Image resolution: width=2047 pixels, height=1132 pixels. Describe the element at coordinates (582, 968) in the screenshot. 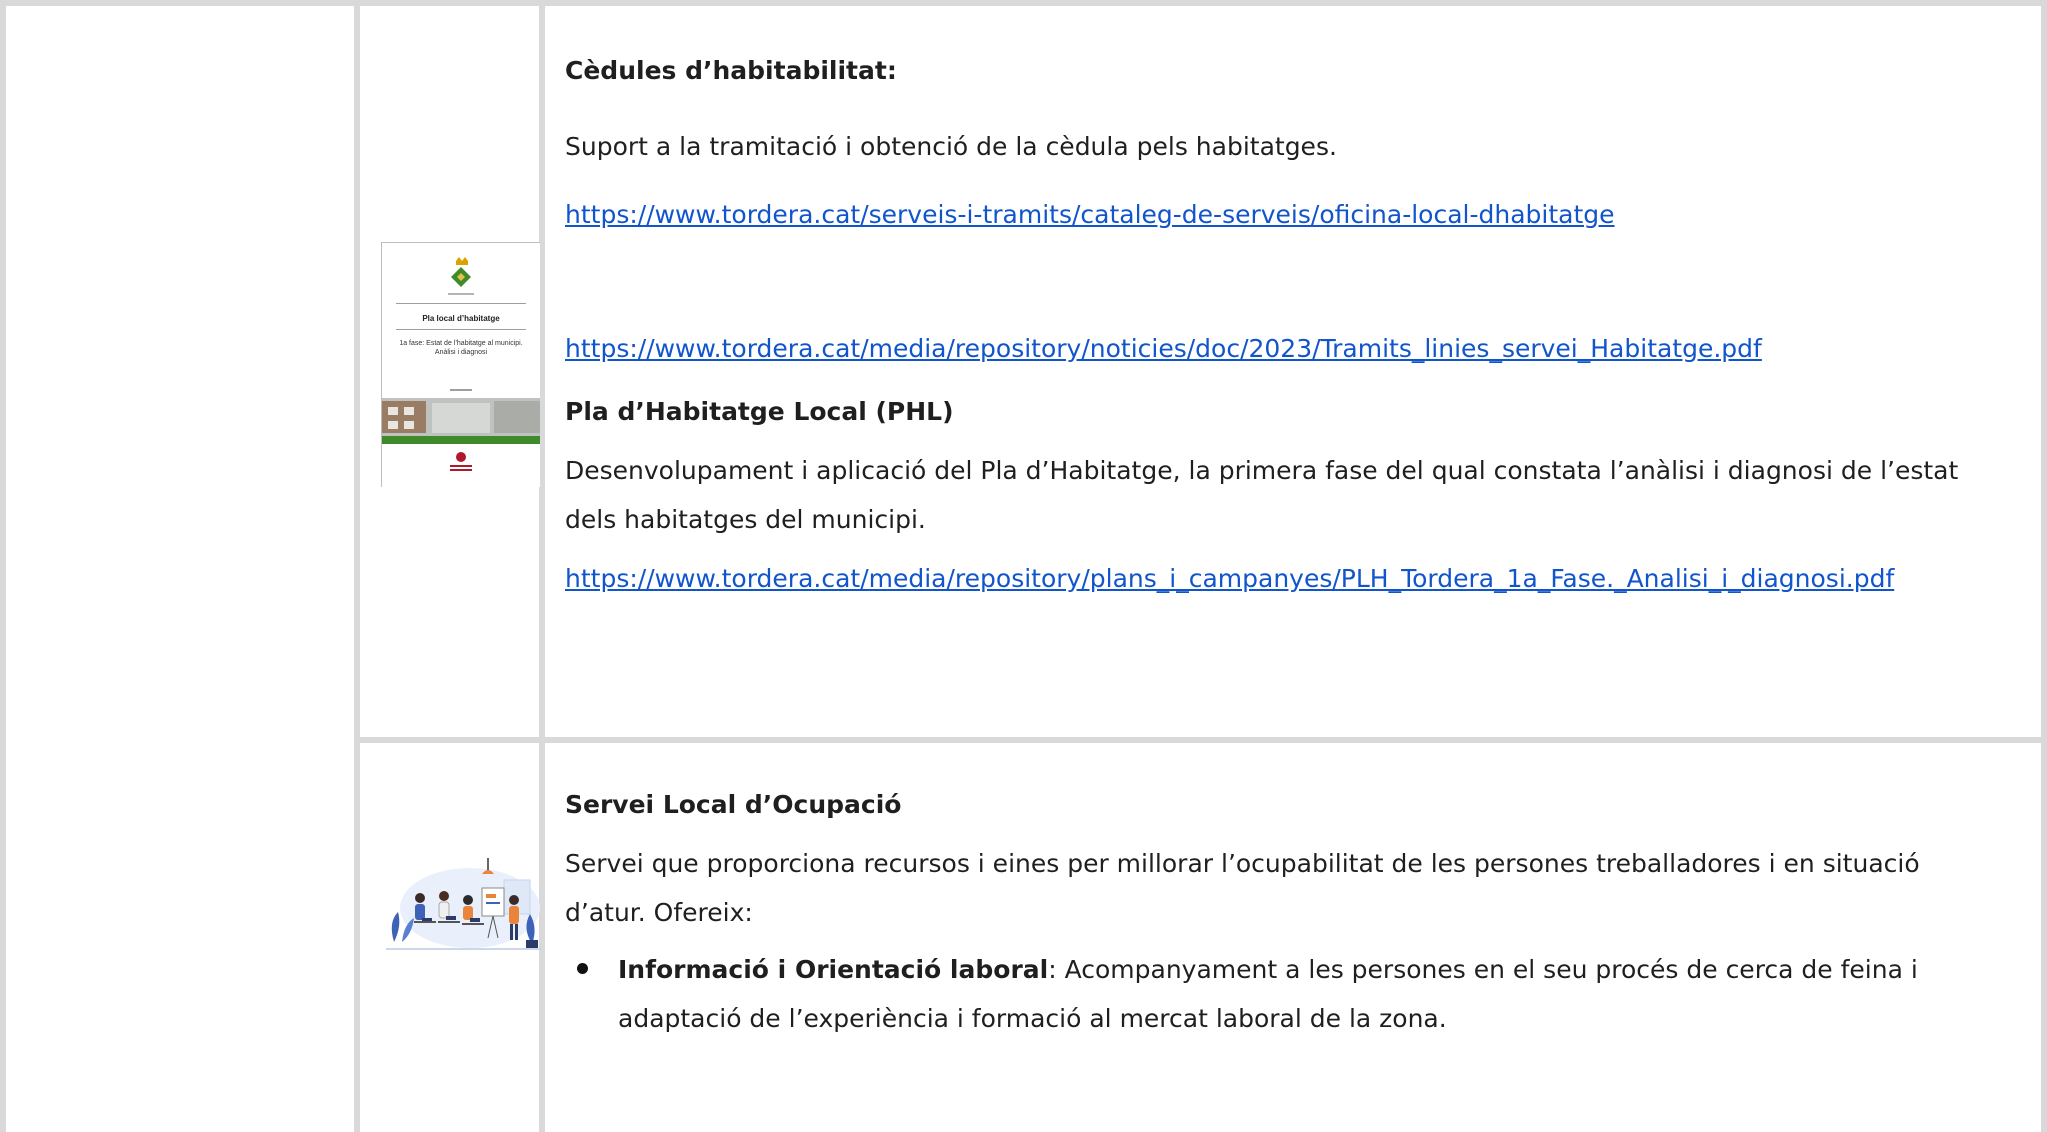

I see `bullet-icon` at that location.